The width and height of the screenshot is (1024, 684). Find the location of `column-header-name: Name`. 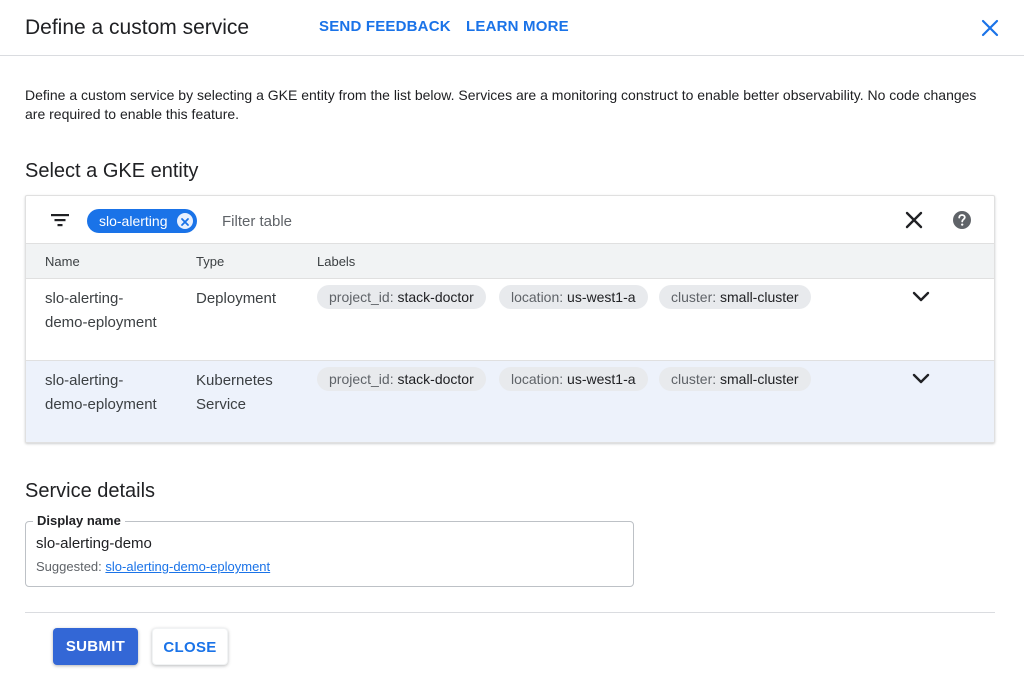

column-header-name: Name is located at coordinates (62, 261).